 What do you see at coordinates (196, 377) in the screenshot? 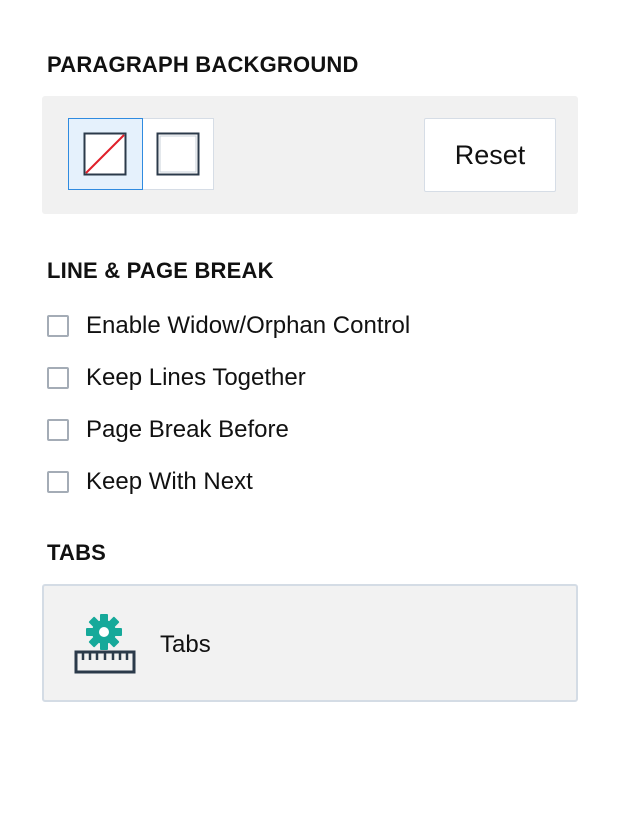
I see `option-label: Keep Lines Together` at bounding box center [196, 377].